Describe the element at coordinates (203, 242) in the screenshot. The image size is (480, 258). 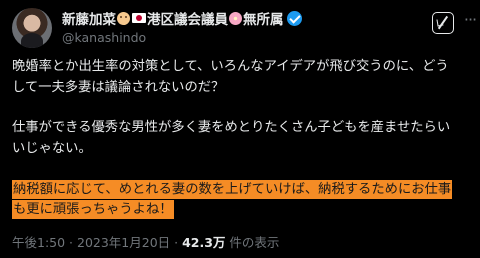
I see `views-count: 42.3万` at that location.